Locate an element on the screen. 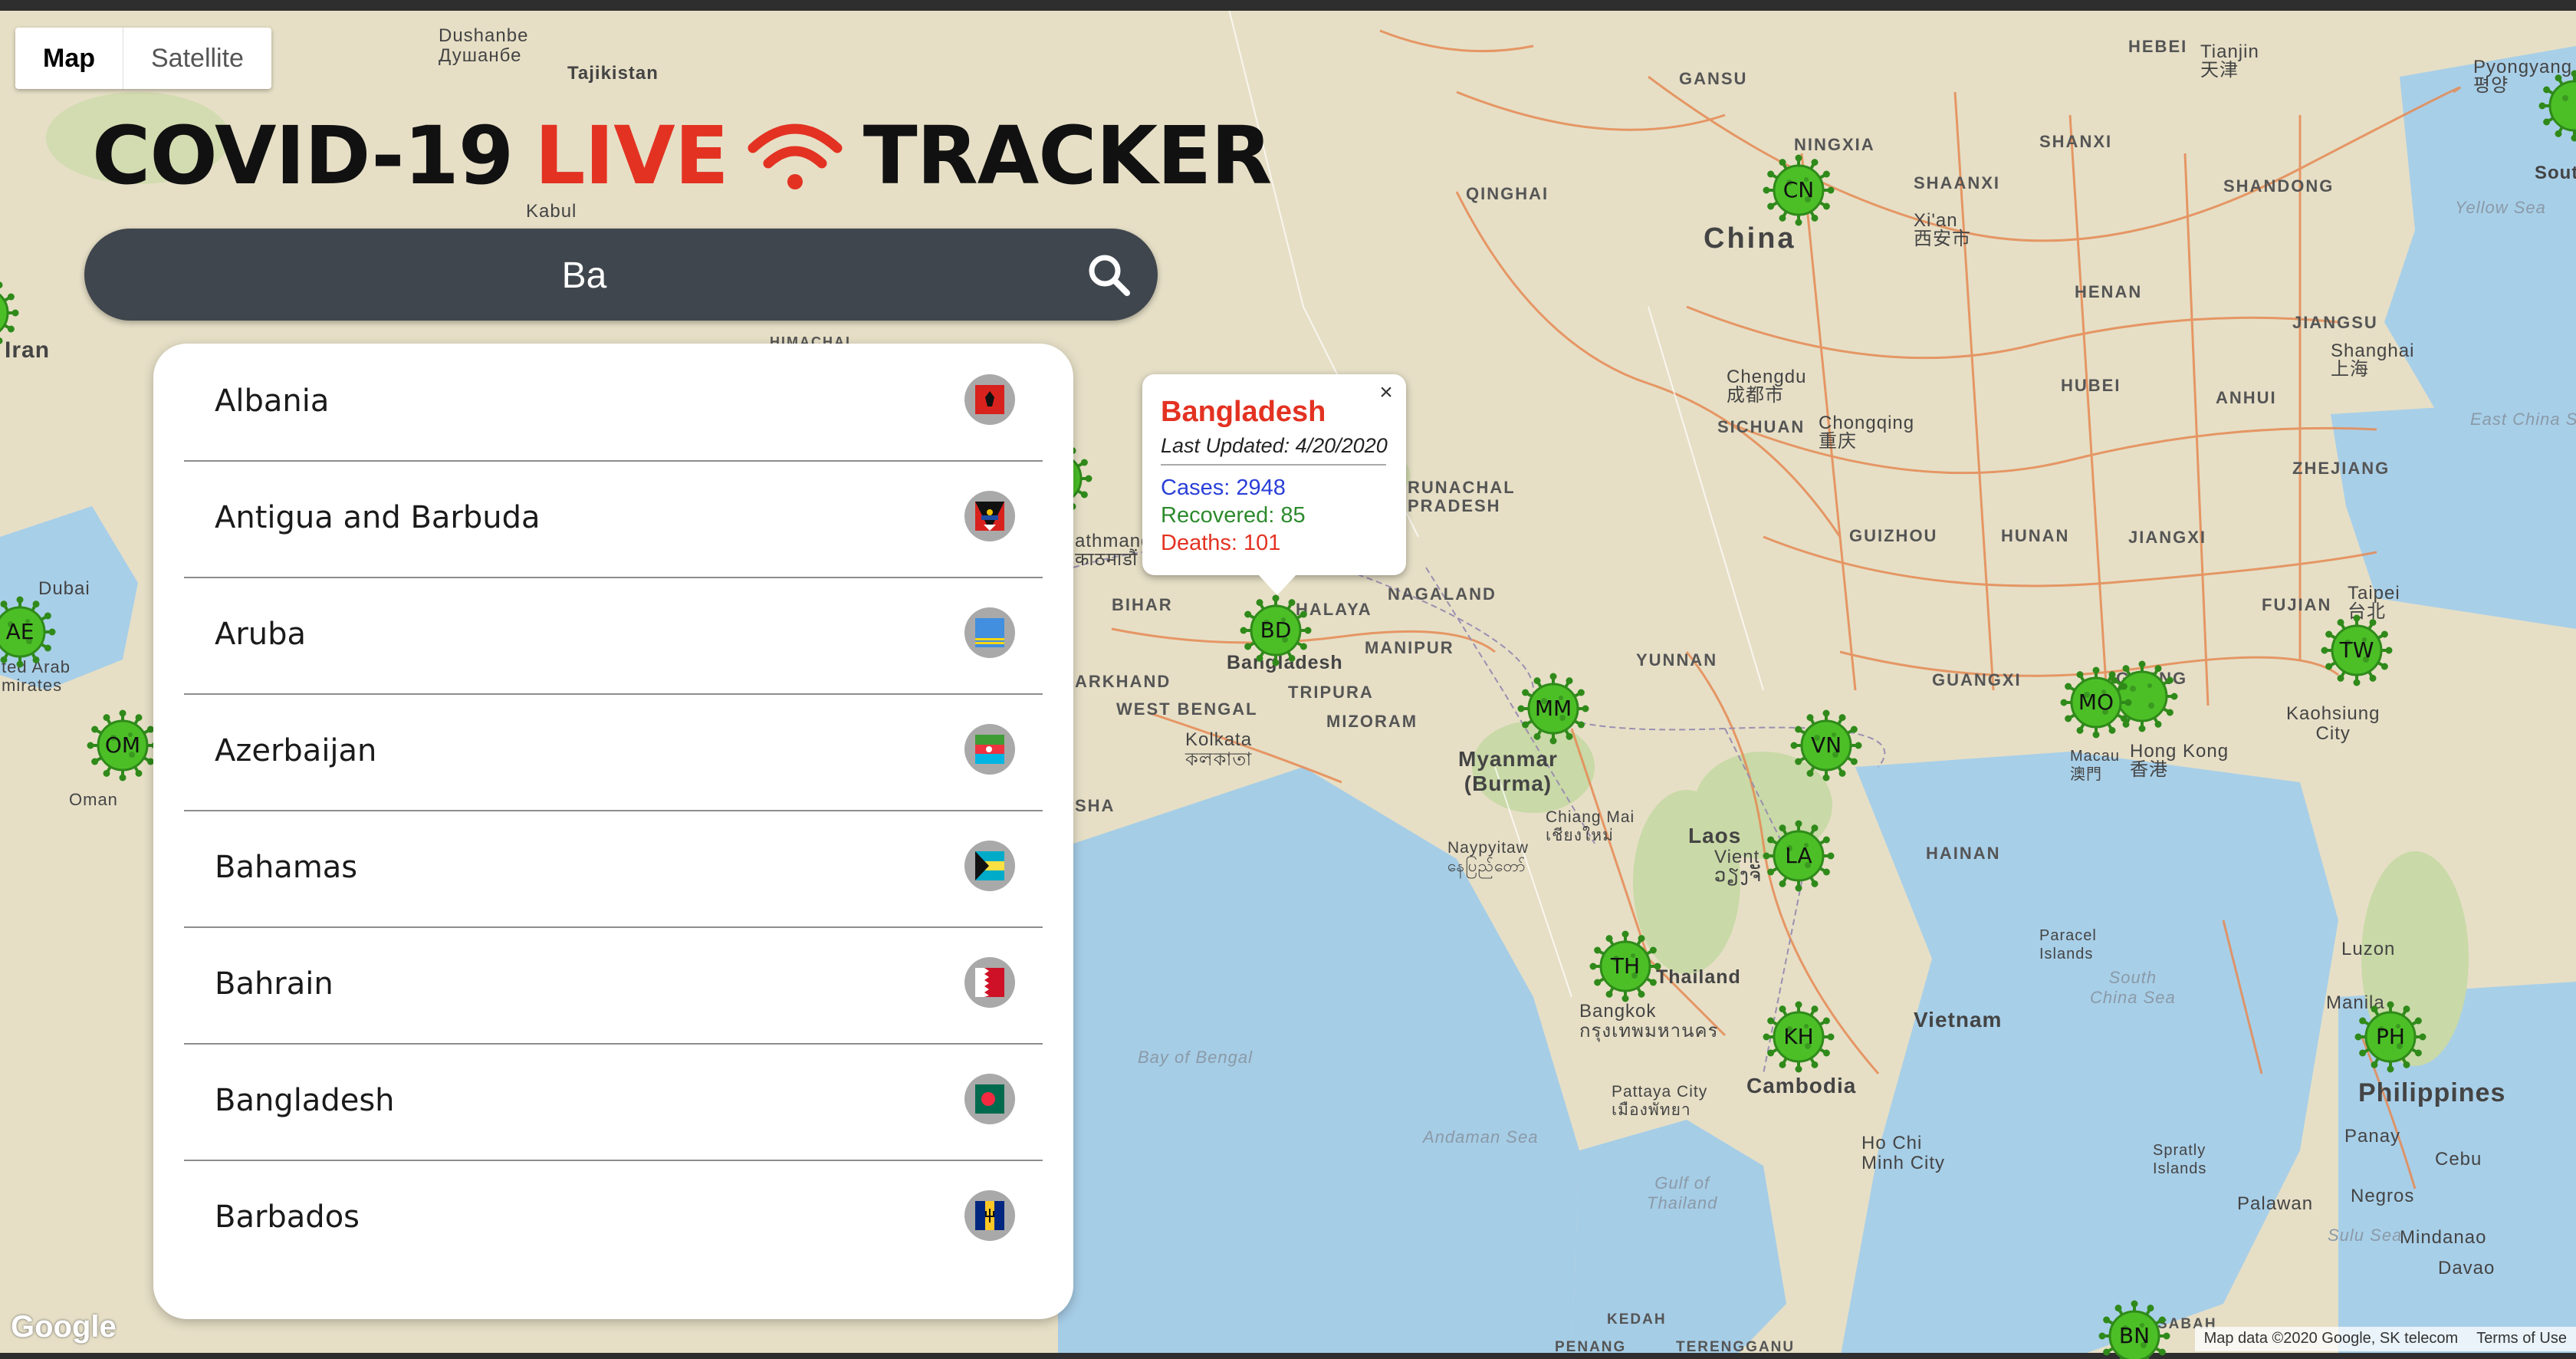  map-label-naypyitaw: Naypyitaw နေပြည်တော် is located at coordinates (1488, 857).